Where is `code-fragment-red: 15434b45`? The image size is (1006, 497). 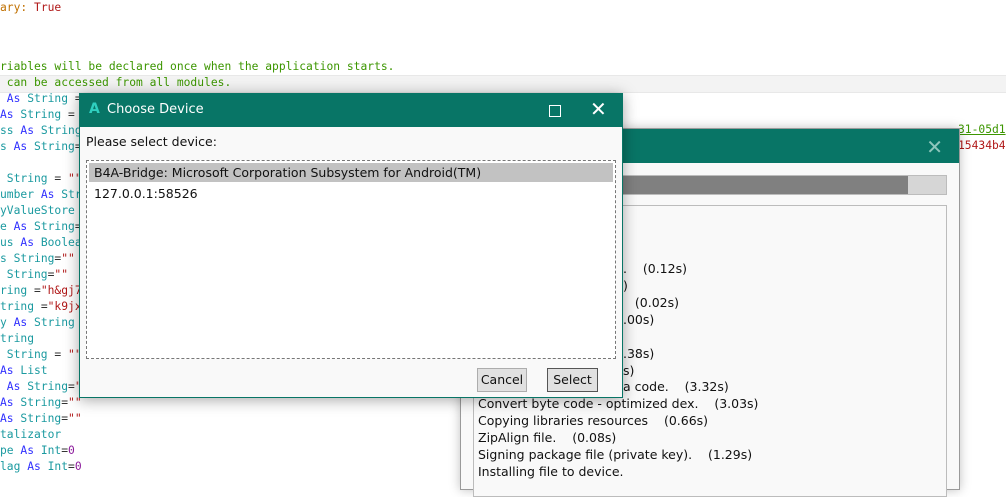 code-fragment-red: 15434b45 is located at coordinates (982, 145).